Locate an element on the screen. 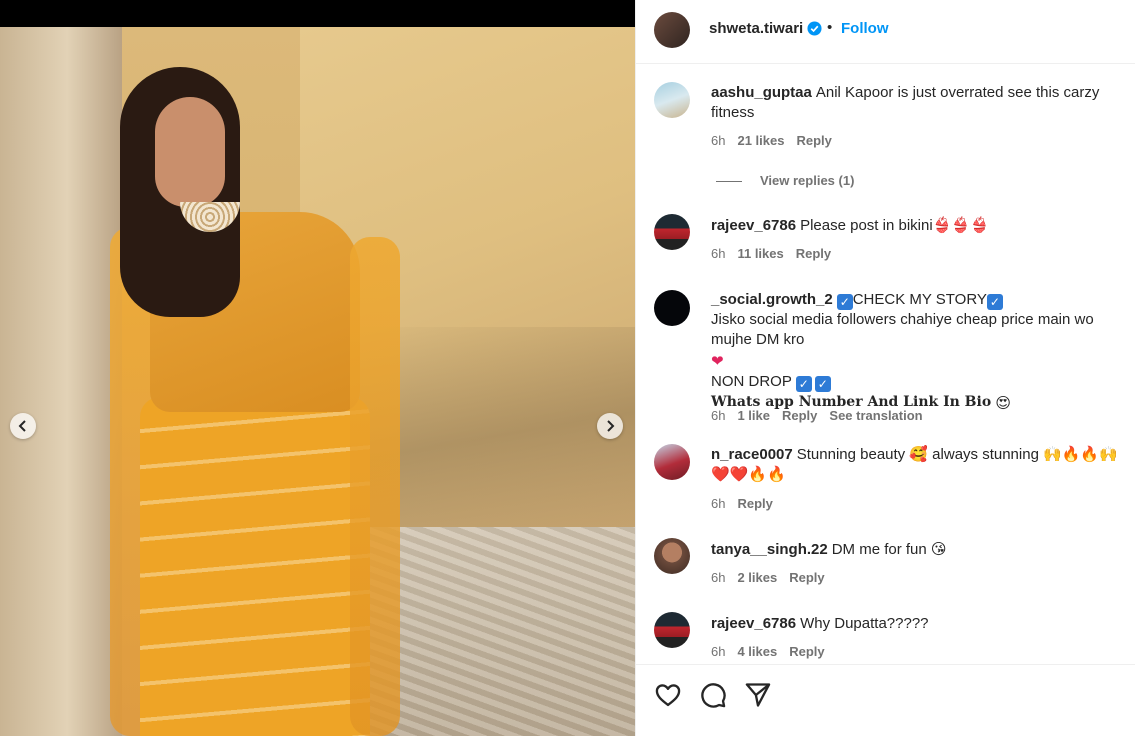 Image resolution: width=1135 pixels, height=736 pixels. verified-badge-icon is located at coordinates (814, 28).